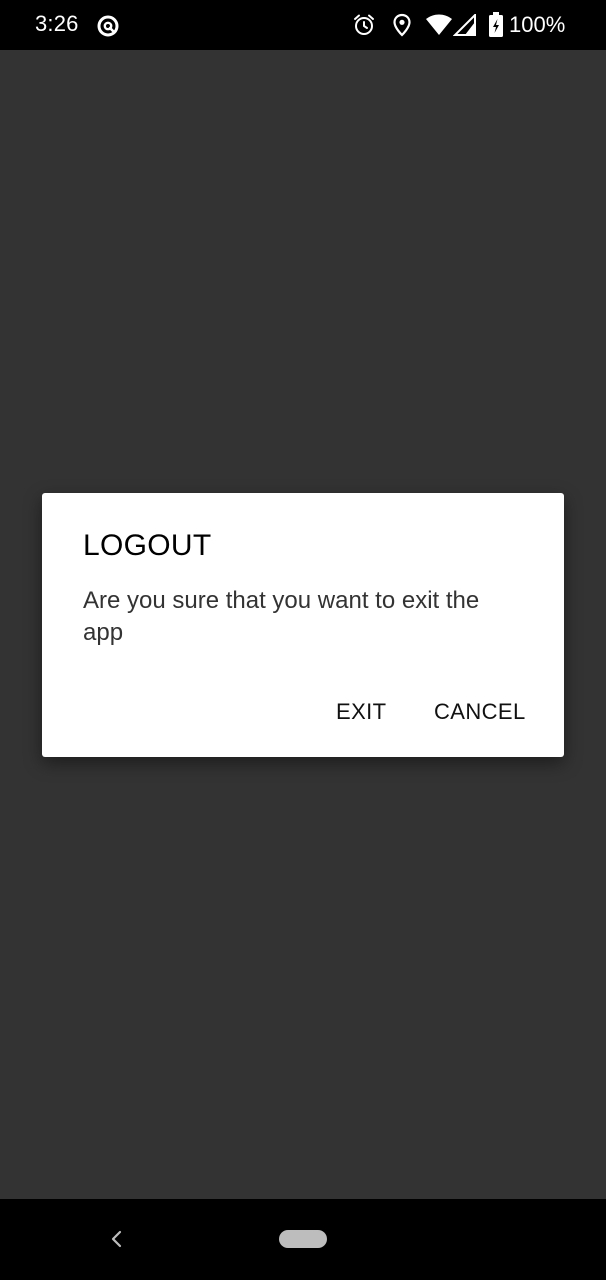  I want to click on battery-percent: 100%, so click(537, 24).